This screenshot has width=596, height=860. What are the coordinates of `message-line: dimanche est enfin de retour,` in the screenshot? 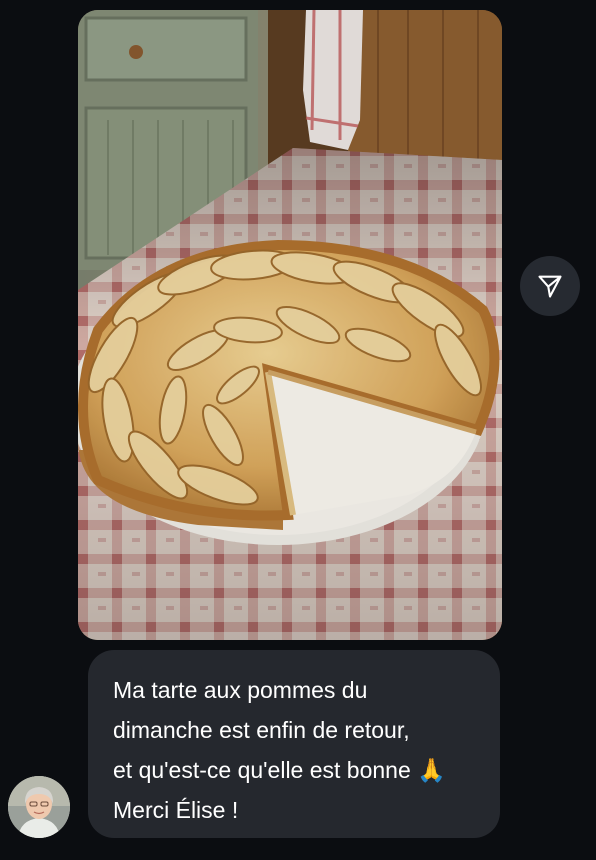 It's located at (261, 730).